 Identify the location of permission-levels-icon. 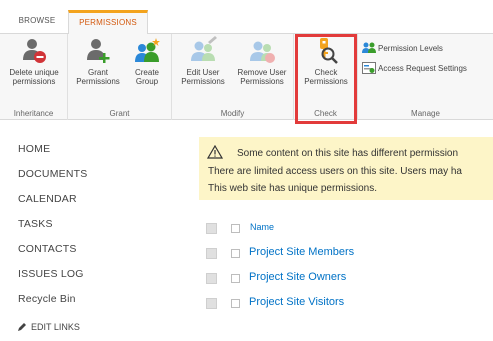
(369, 47).